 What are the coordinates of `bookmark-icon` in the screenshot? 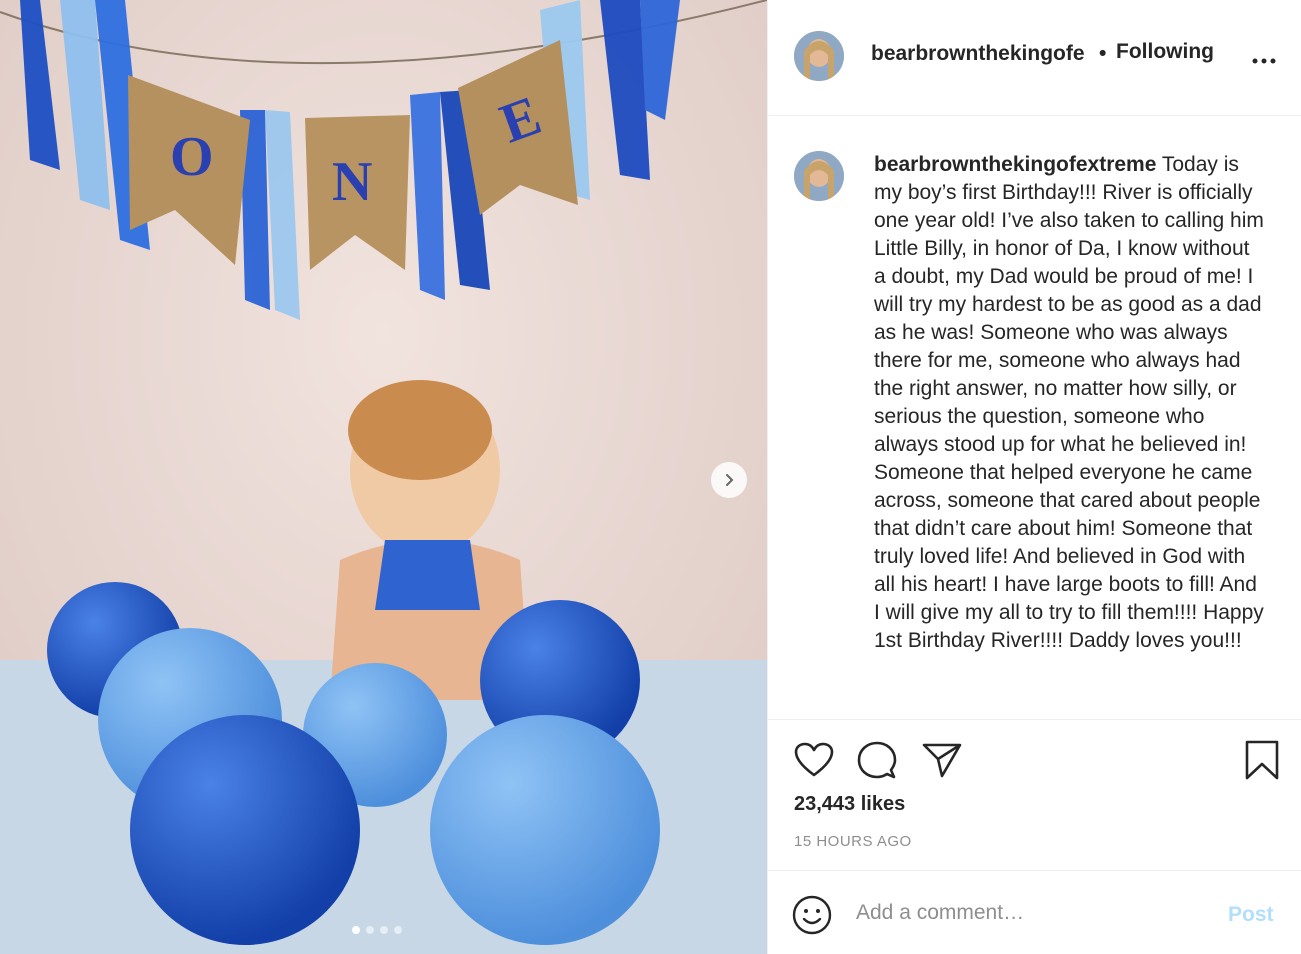 It's located at (1262, 760).